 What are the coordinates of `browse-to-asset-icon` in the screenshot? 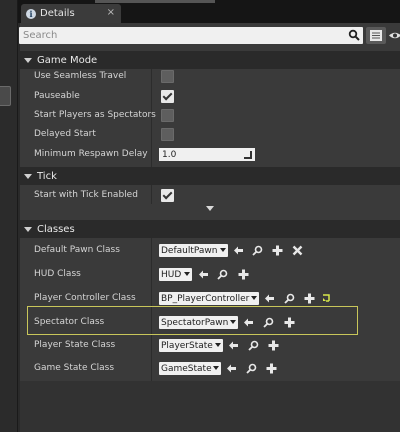 It's located at (326, 298).